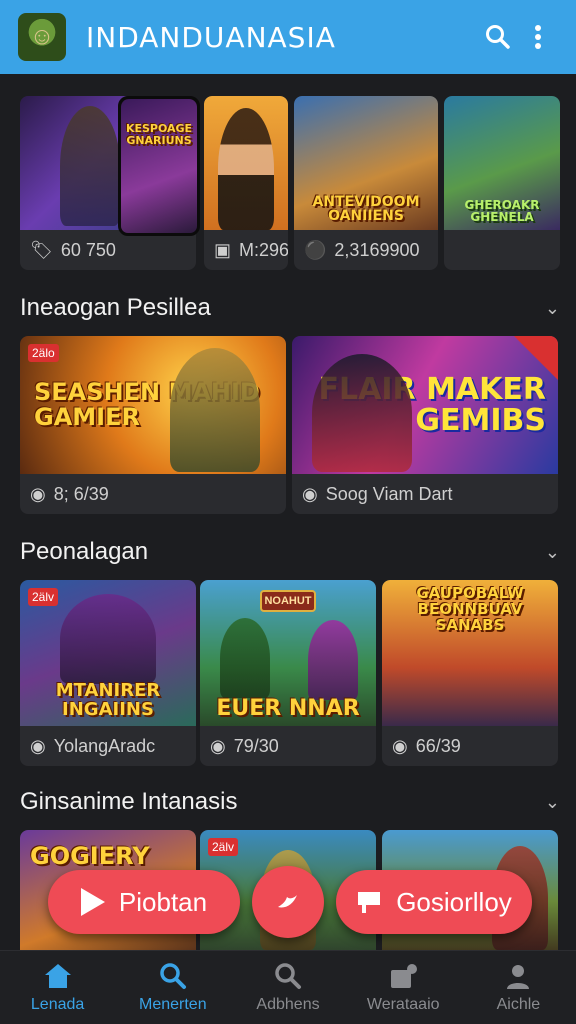 The image size is (576, 1024). Describe the element at coordinates (153, 405) in the screenshot. I see `tile-art: SEASHEN MAHID GAMIER` at that location.